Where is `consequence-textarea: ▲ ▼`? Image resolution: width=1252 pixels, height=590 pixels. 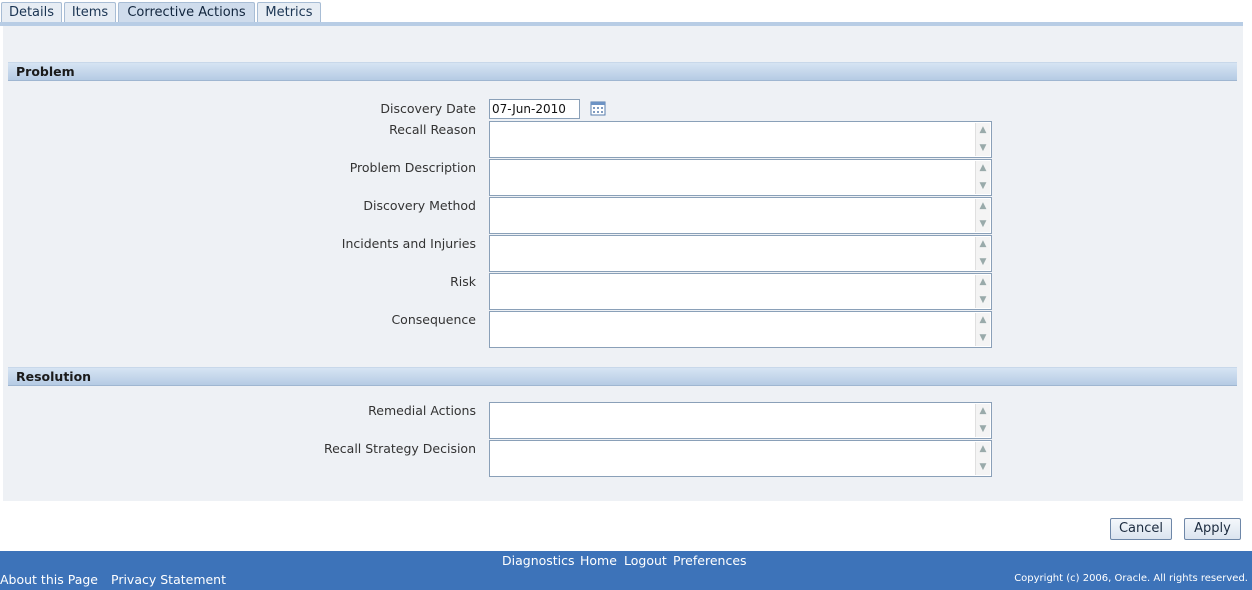 consequence-textarea: ▲ ▼ is located at coordinates (740, 329).